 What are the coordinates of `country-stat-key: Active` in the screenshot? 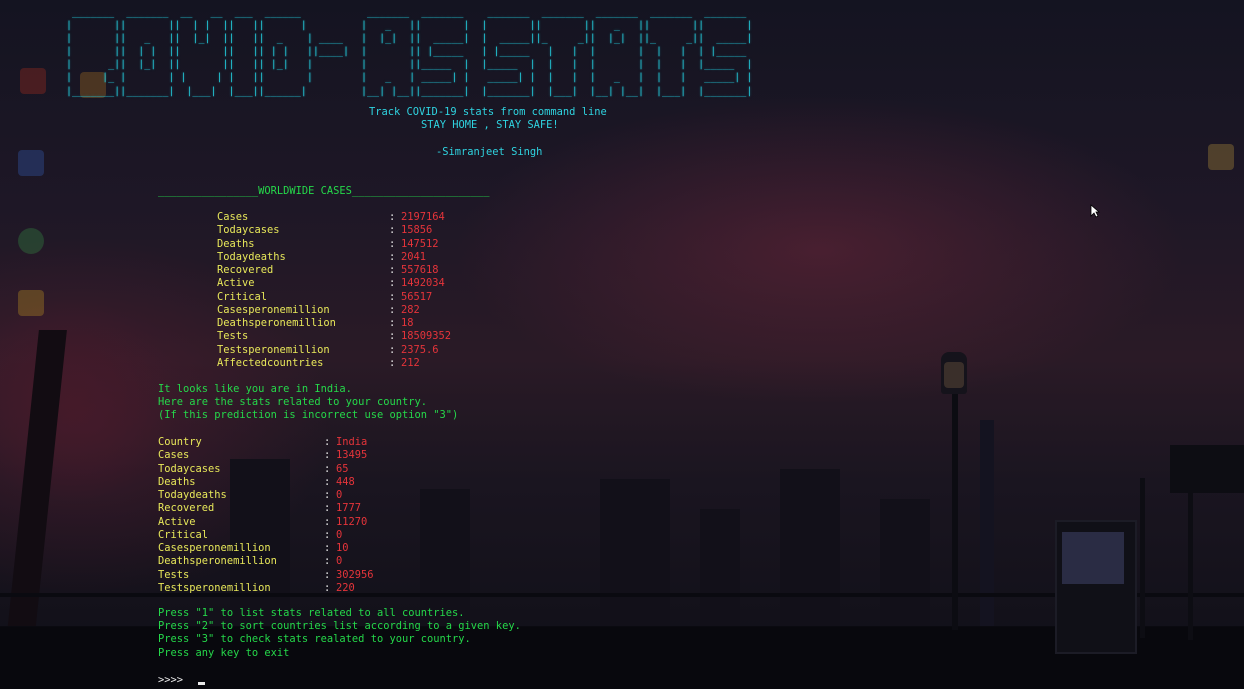 It's located at (177, 521).